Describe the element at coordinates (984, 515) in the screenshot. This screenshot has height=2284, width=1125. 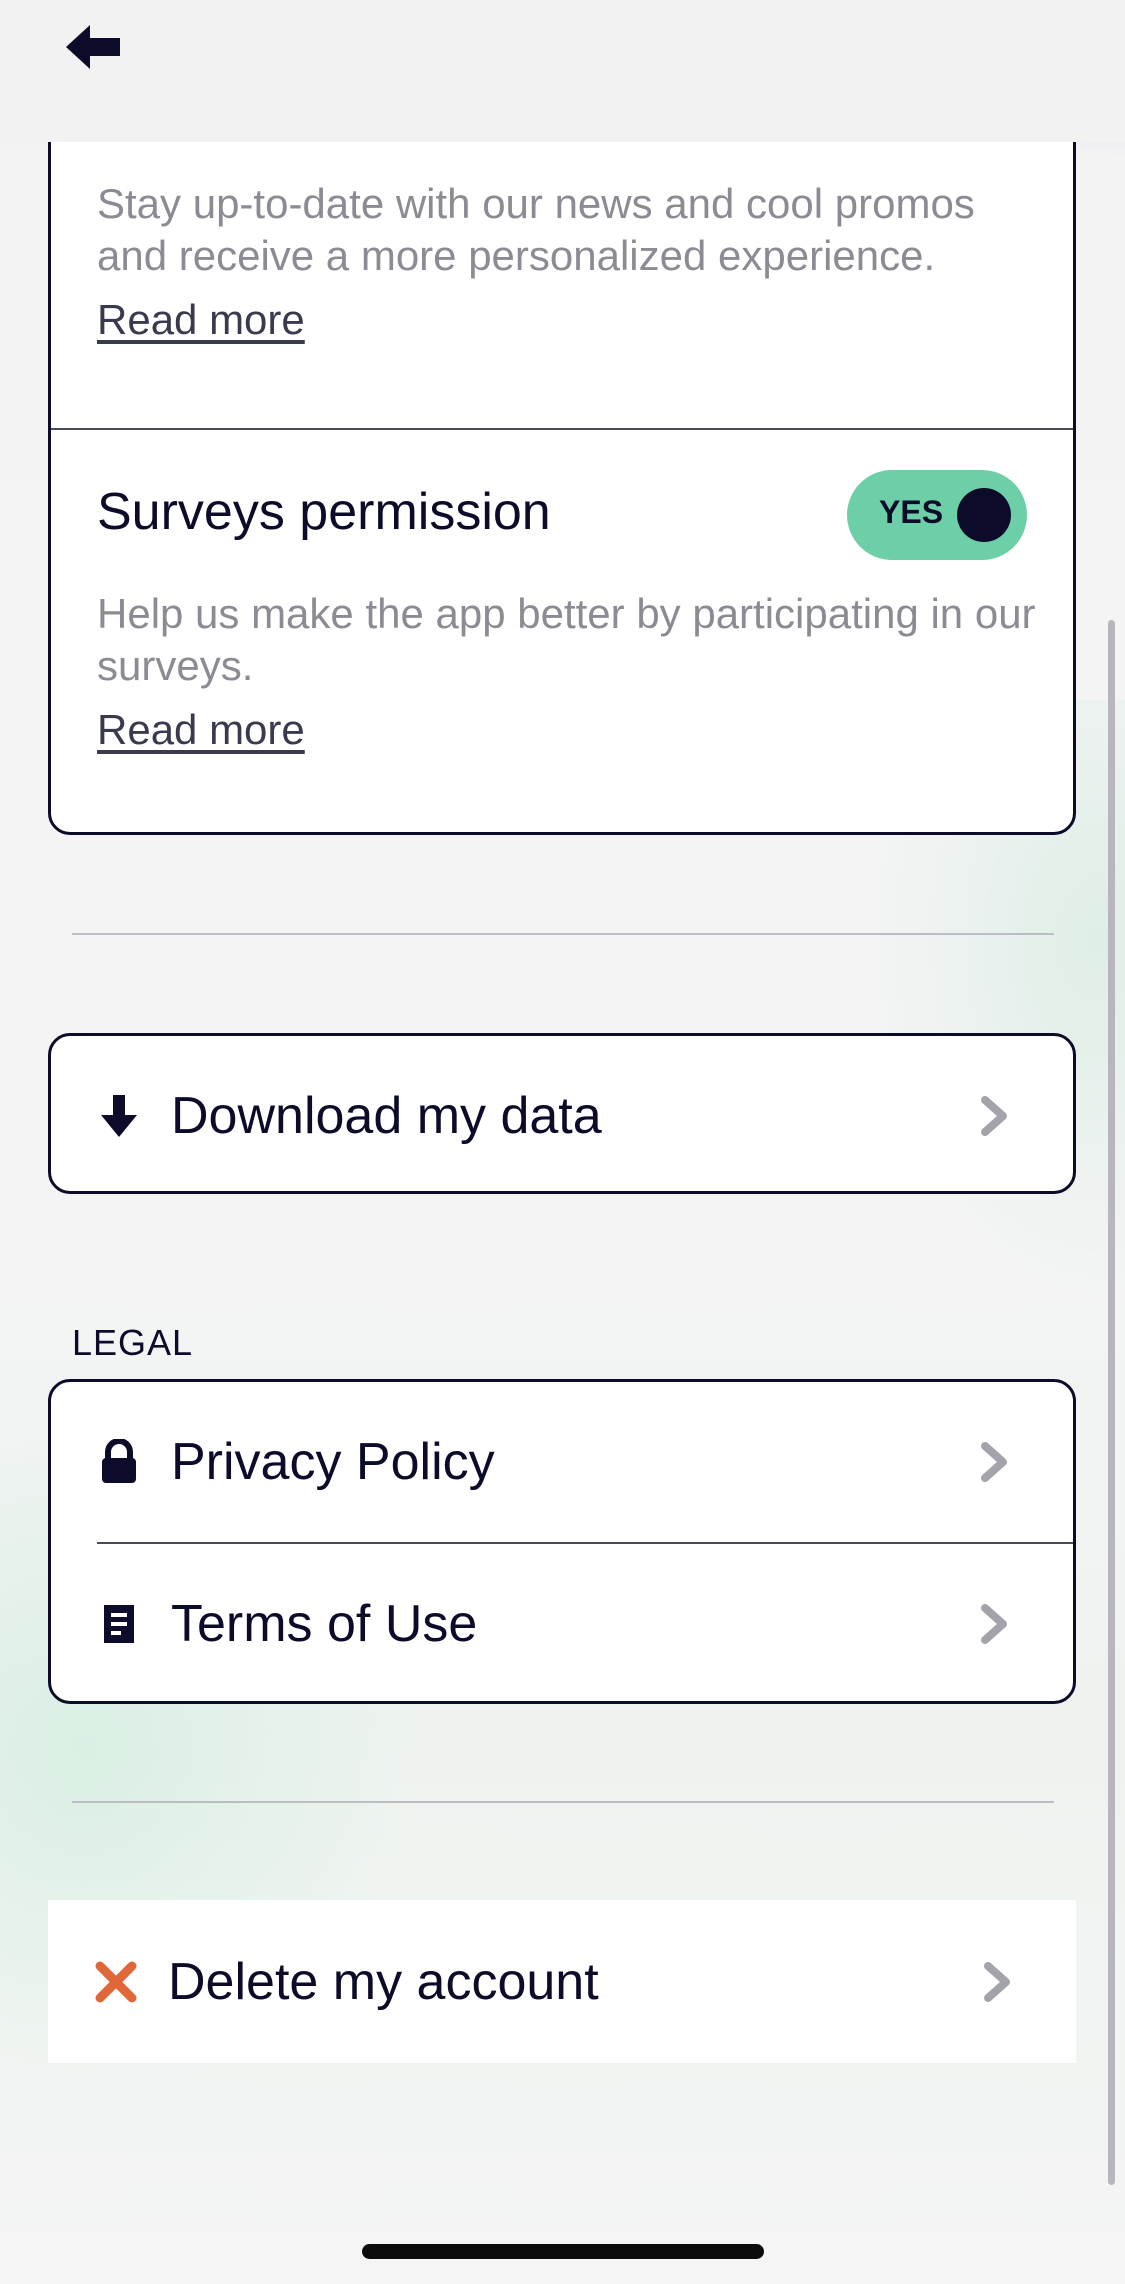
I see `toggle-knob` at that location.